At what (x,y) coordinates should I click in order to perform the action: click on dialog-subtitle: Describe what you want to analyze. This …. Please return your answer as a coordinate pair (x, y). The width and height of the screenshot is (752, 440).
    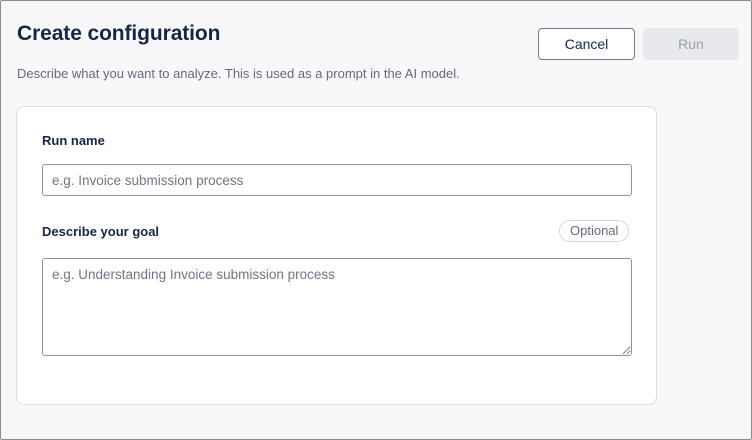
    Looking at the image, I should click on (238, 73).